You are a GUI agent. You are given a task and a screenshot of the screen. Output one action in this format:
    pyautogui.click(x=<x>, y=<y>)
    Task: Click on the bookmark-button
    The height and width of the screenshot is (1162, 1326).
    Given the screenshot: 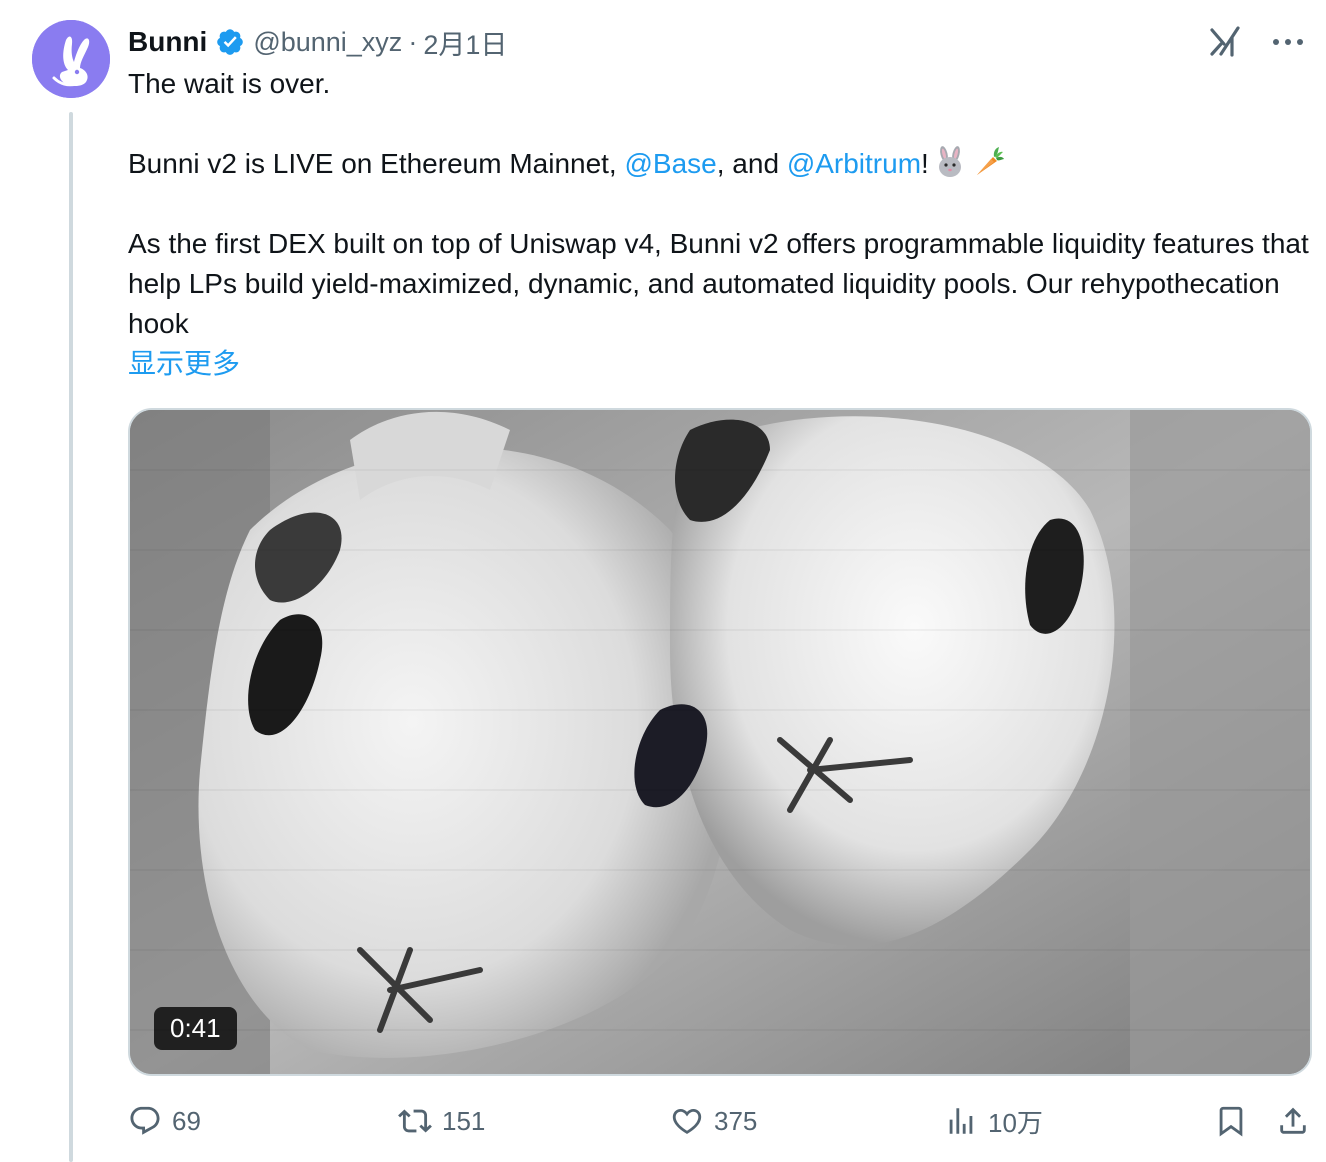 What is the action you would take?
    pyautogui.click(x=1231, y=1121)
    